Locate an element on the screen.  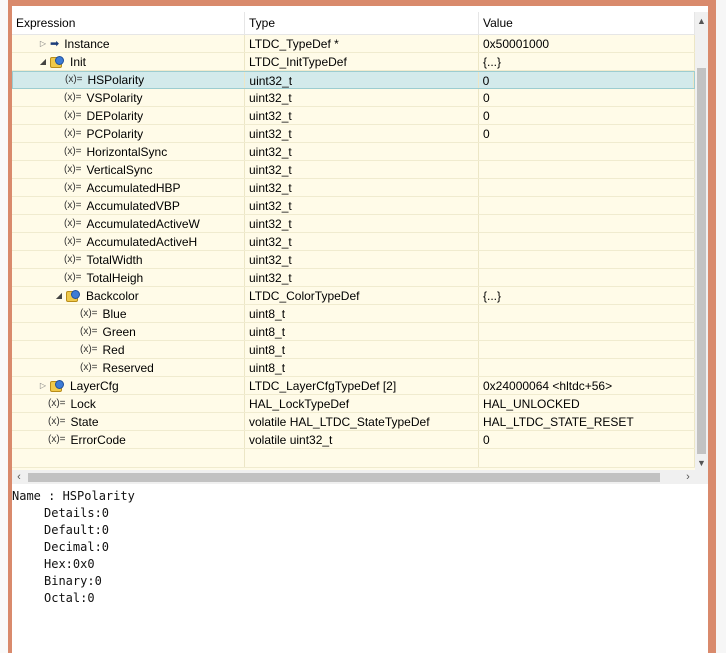
expression-name: AccumulatedHBP is located at coordinates (133, 187).